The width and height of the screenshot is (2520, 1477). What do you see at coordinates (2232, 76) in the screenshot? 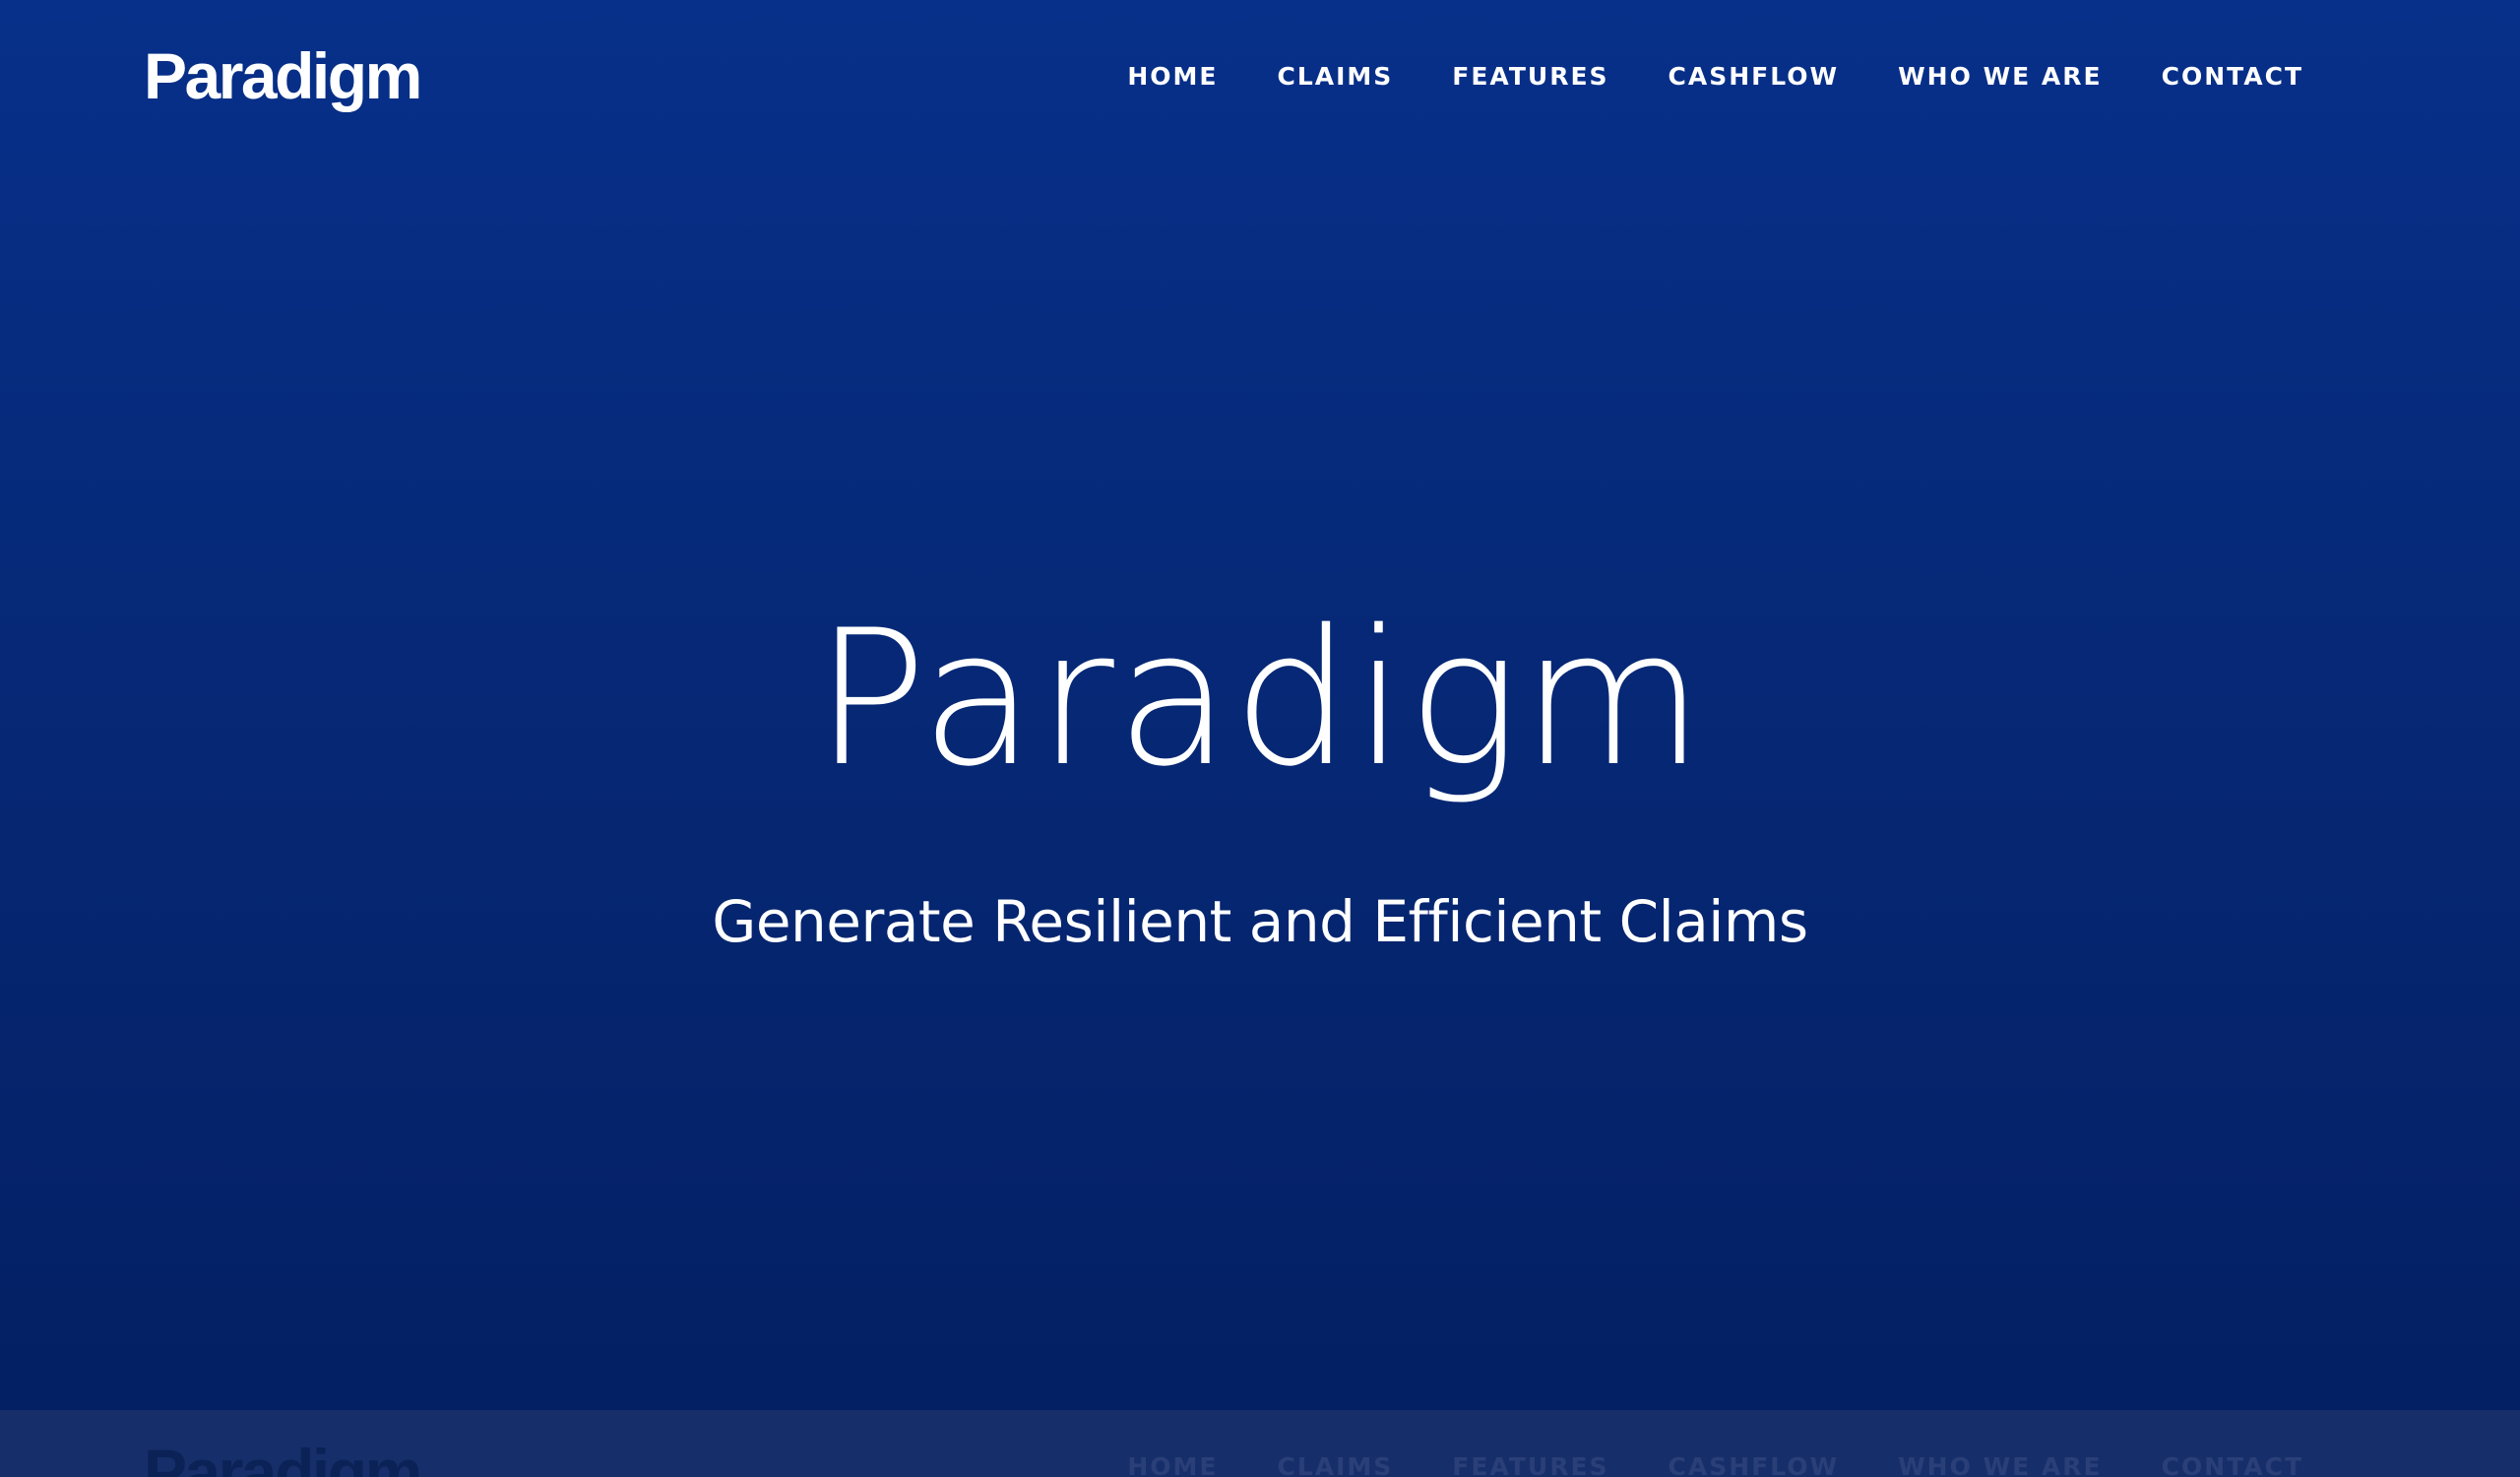
I see `nav-item-contact: CONTACT` at bounding box center [2232, 76].